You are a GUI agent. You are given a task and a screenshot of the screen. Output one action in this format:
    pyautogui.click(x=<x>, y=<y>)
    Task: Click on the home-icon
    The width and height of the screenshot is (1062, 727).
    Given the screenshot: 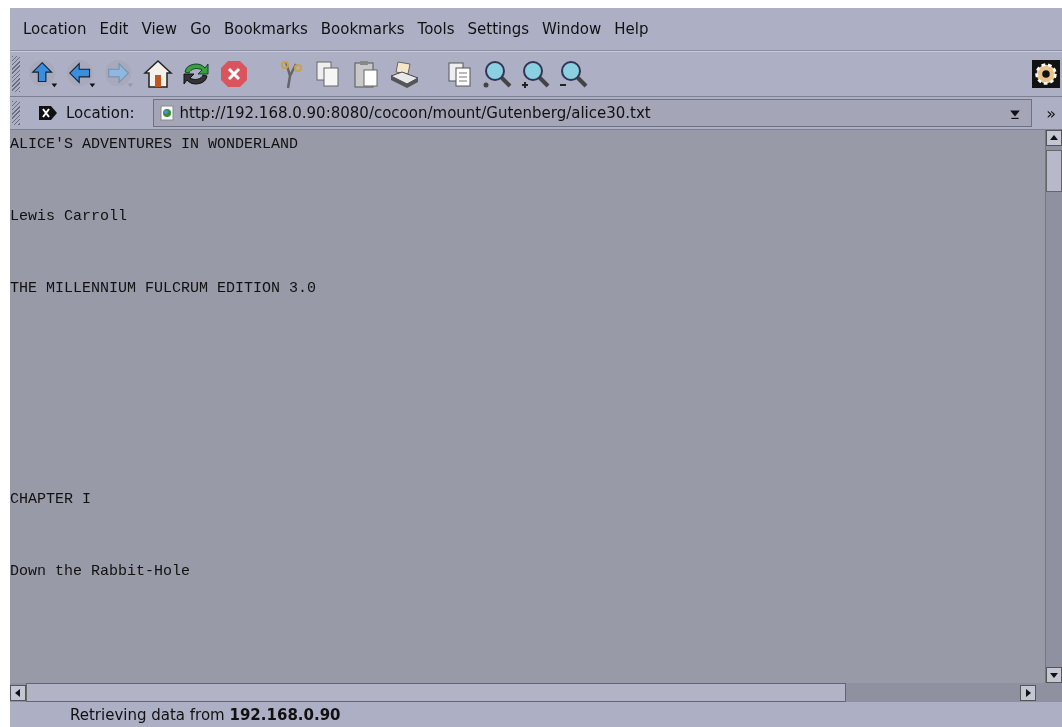 What is the action you would take?
    pyautogui.click(x=158, y=74)
    